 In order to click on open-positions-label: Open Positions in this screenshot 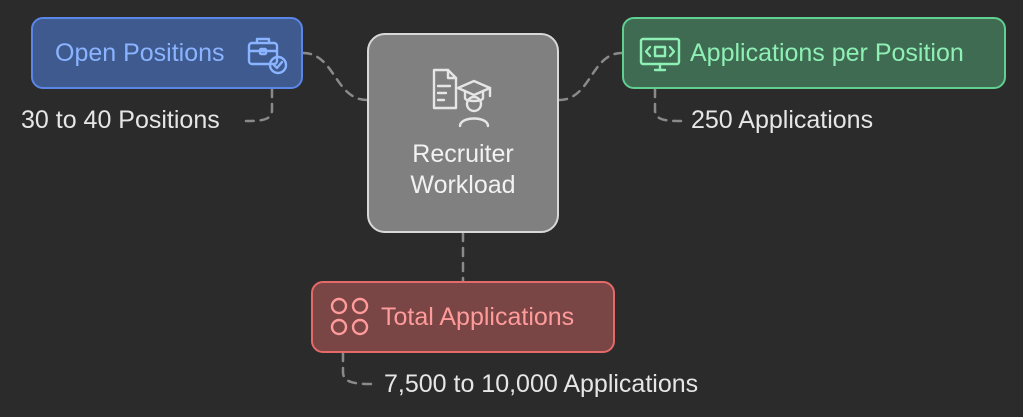, I will do `click(140, 52)`.